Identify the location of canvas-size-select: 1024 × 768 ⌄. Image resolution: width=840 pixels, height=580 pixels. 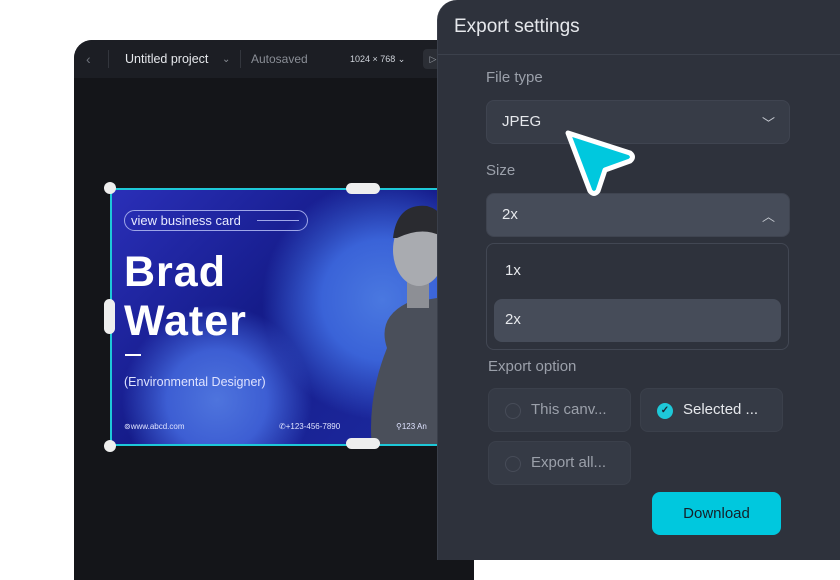
(377, 59).